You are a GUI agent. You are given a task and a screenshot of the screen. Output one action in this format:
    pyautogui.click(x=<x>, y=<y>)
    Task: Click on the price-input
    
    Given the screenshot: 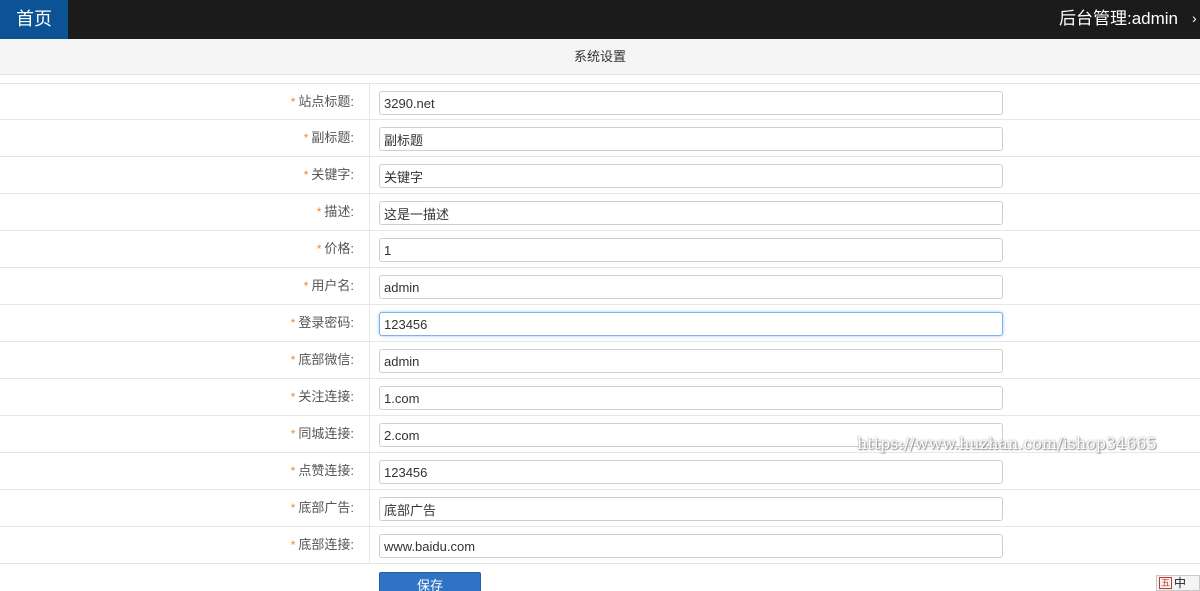 What is the action you would take?
    pyautogui.click(x=691, y=250)
    